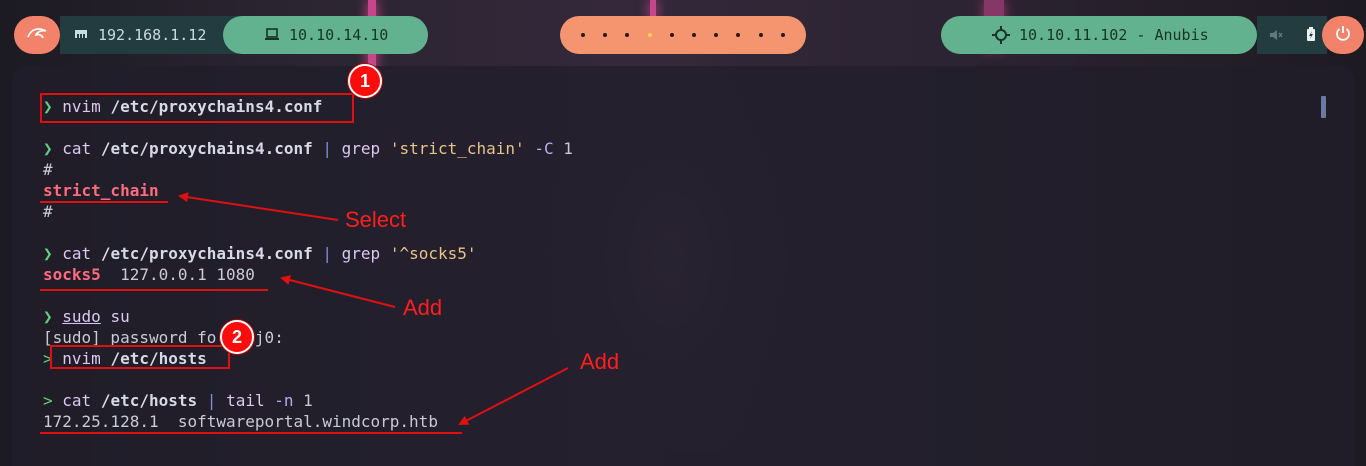  Describe the element at coordinates (513, 396) in the screenshot. I see `arrow-add-hosts` at that location.